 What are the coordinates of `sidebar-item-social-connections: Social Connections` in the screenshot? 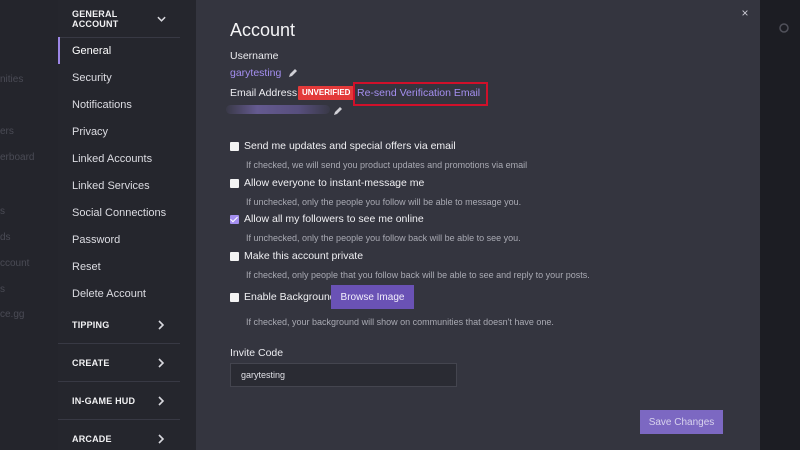 It's located at (119, 212).